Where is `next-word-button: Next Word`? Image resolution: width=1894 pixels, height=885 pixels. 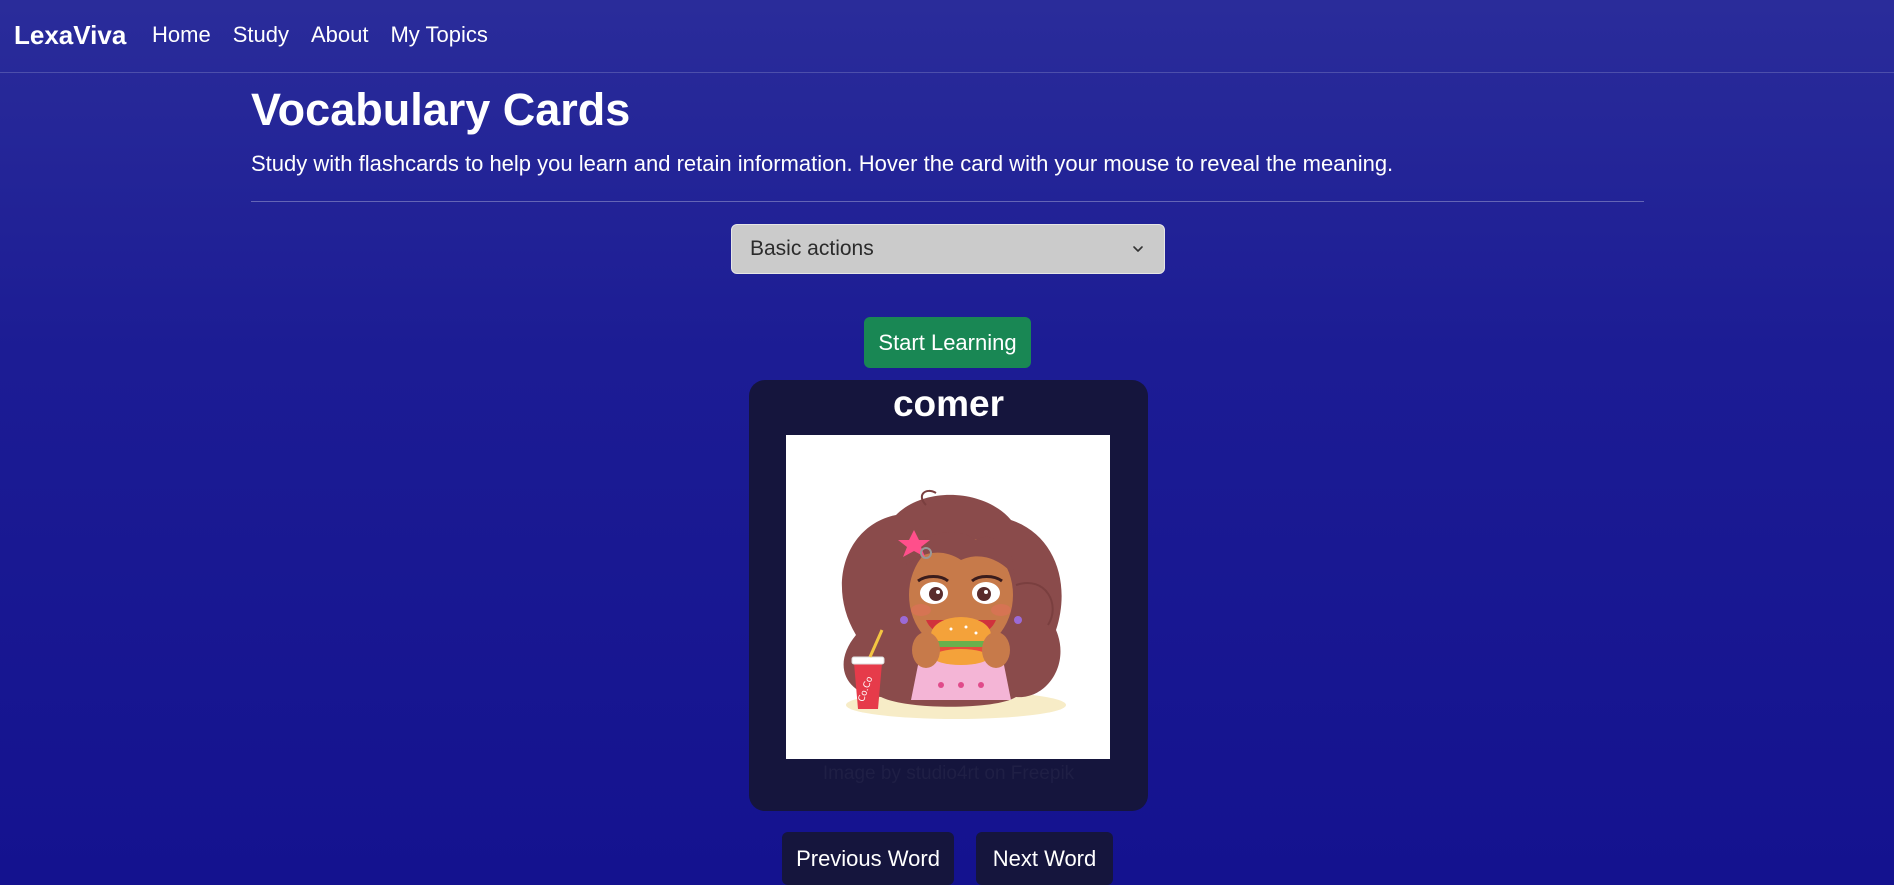 next-word-button: Next Word is located at coordinates (1044, 858).